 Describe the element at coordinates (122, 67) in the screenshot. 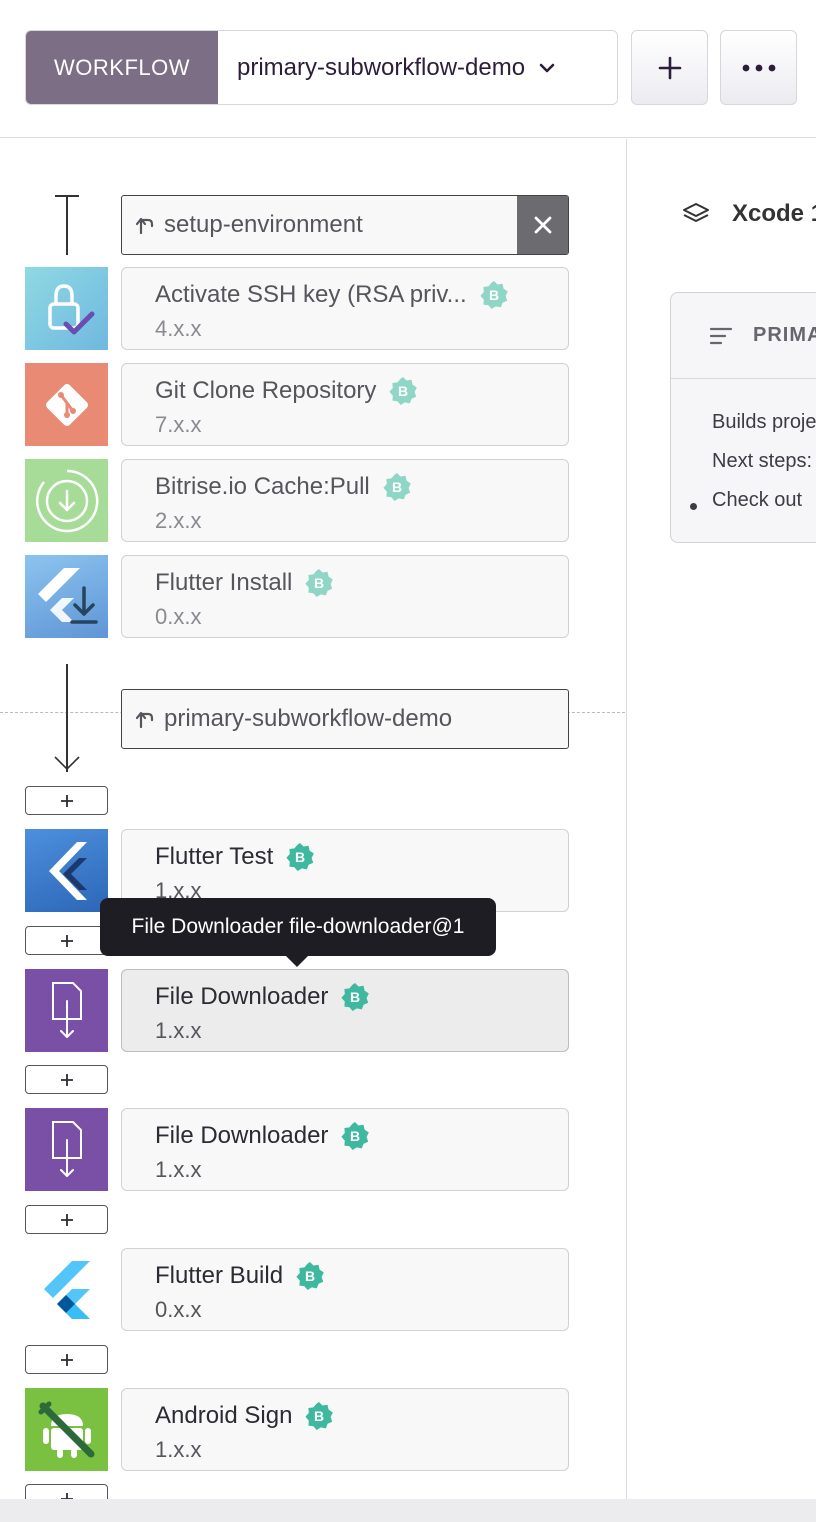

I see `workflow-label: WORKFLOW` at that location.